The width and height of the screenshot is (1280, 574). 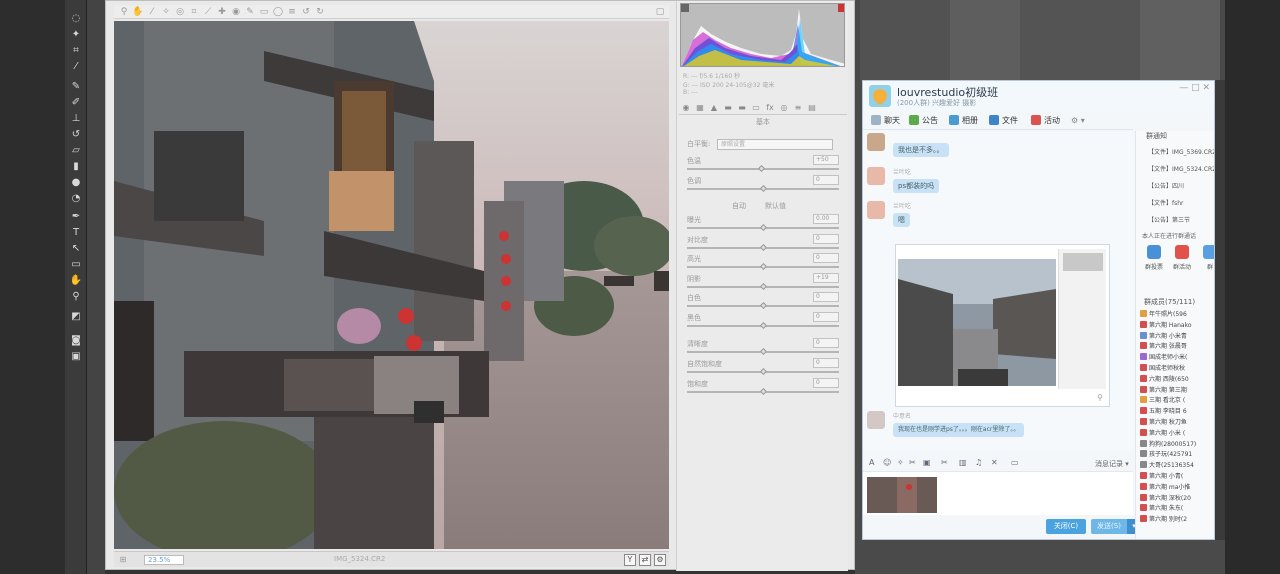 I want to click on white-balance-icon: ⁄, so click(x=152, y=12).